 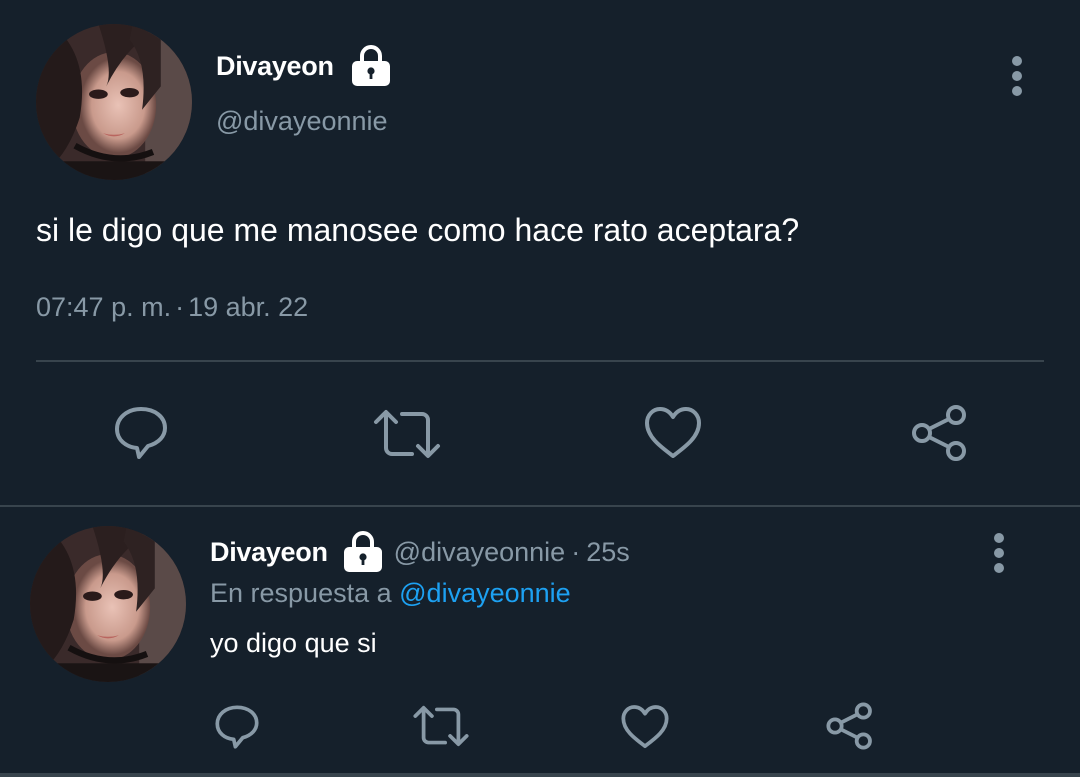 I want to click on reply-age: 25s, so click(x=608, y=551).